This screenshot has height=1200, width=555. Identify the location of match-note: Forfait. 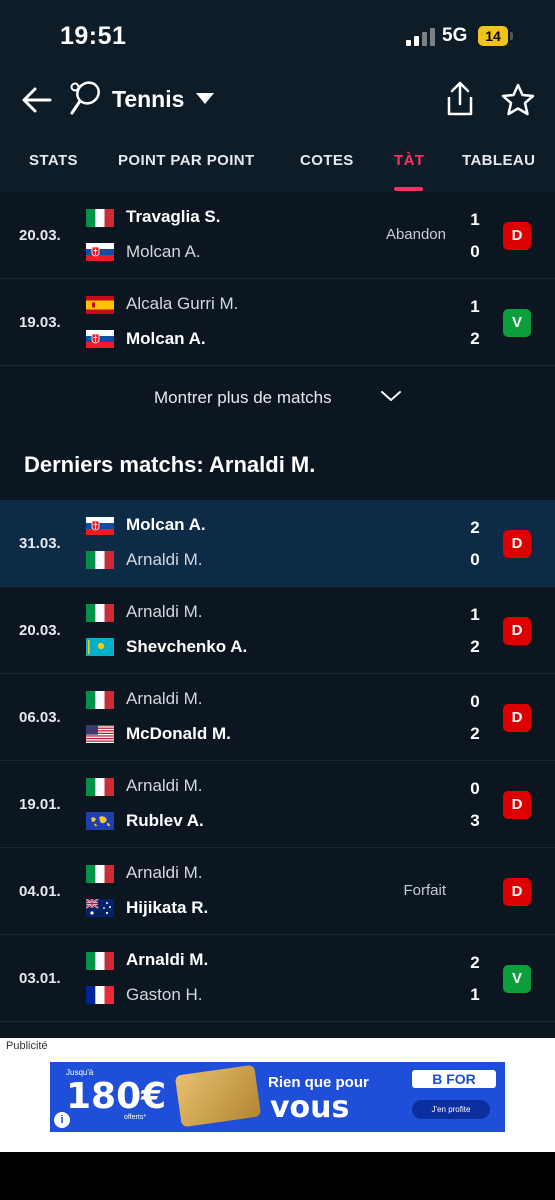
(424, 890).